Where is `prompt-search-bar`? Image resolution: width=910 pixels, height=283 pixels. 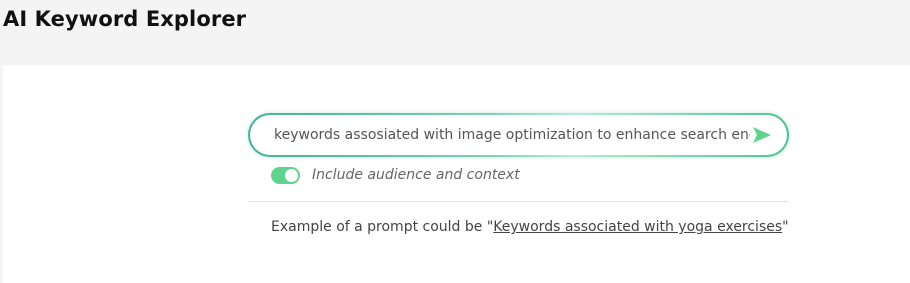
prompt-search-bar is located at coordinates (518, 135).